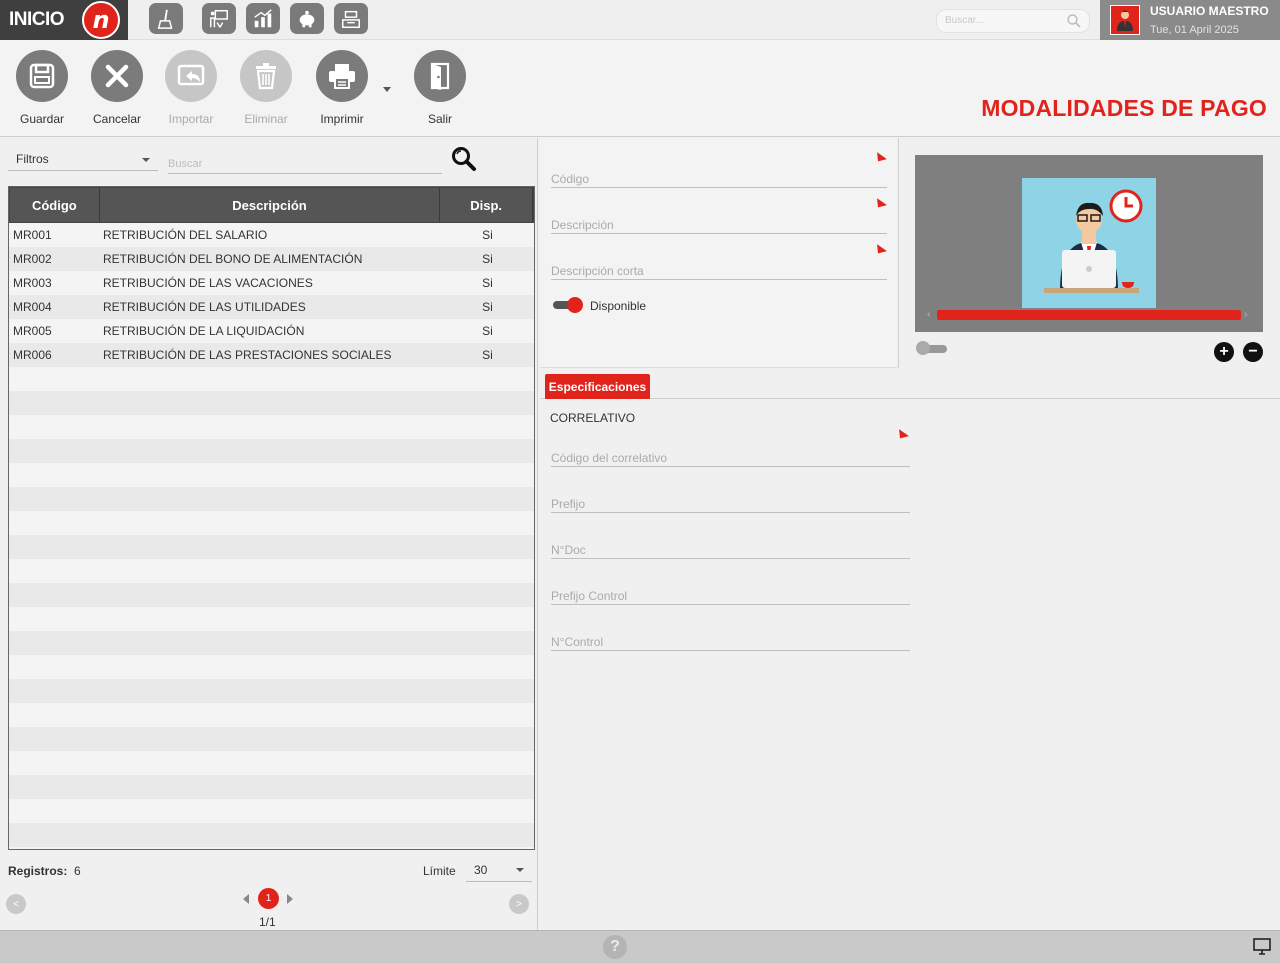 This screenshot has height=963, width=1280. Describe the element at coordinates (910, 384) in the screenshot. I see `tab-strip: Especificaciones` at that location.